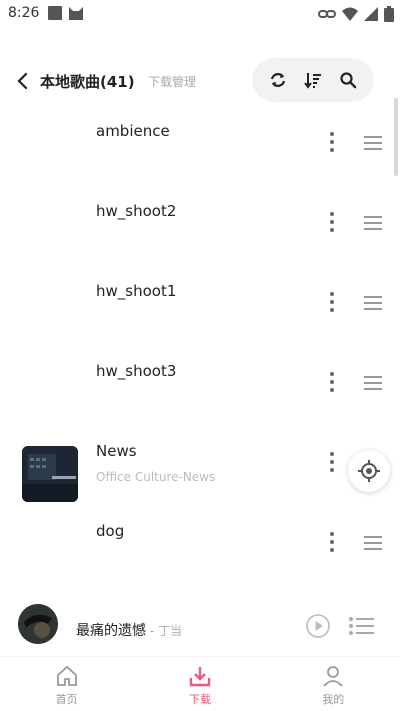 The width and height of the screenshot is (400, 711). Describe the element at coordinates (200, 81) in the screenshot. I see `header: 本地歌曲(41) 下载管理` at that location.